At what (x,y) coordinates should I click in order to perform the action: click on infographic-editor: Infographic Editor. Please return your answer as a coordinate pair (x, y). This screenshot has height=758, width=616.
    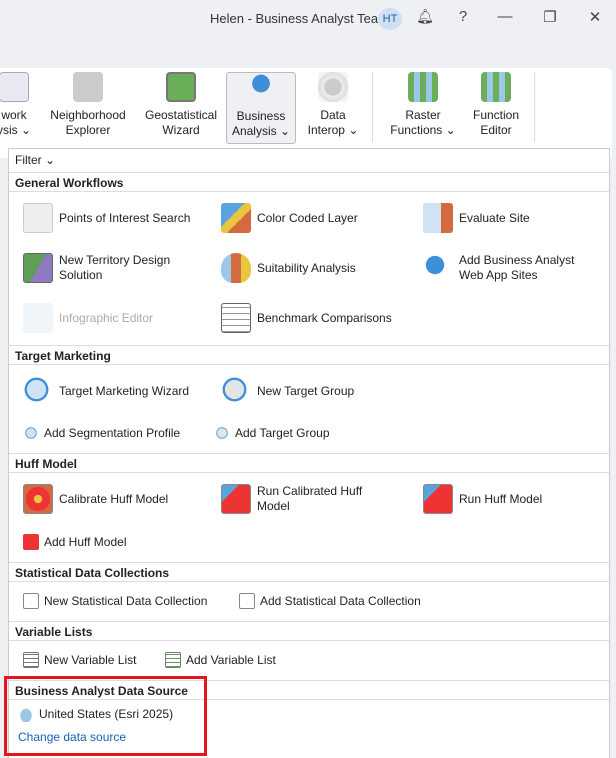
    Looking at the image, I should click on (88, 318).